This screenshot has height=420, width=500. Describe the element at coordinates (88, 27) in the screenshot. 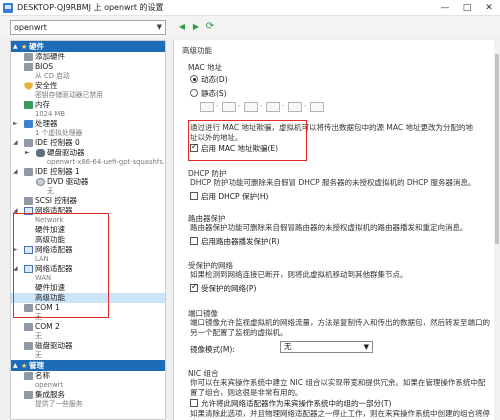

I see `vm-selector: openwrt ▼` at that location.